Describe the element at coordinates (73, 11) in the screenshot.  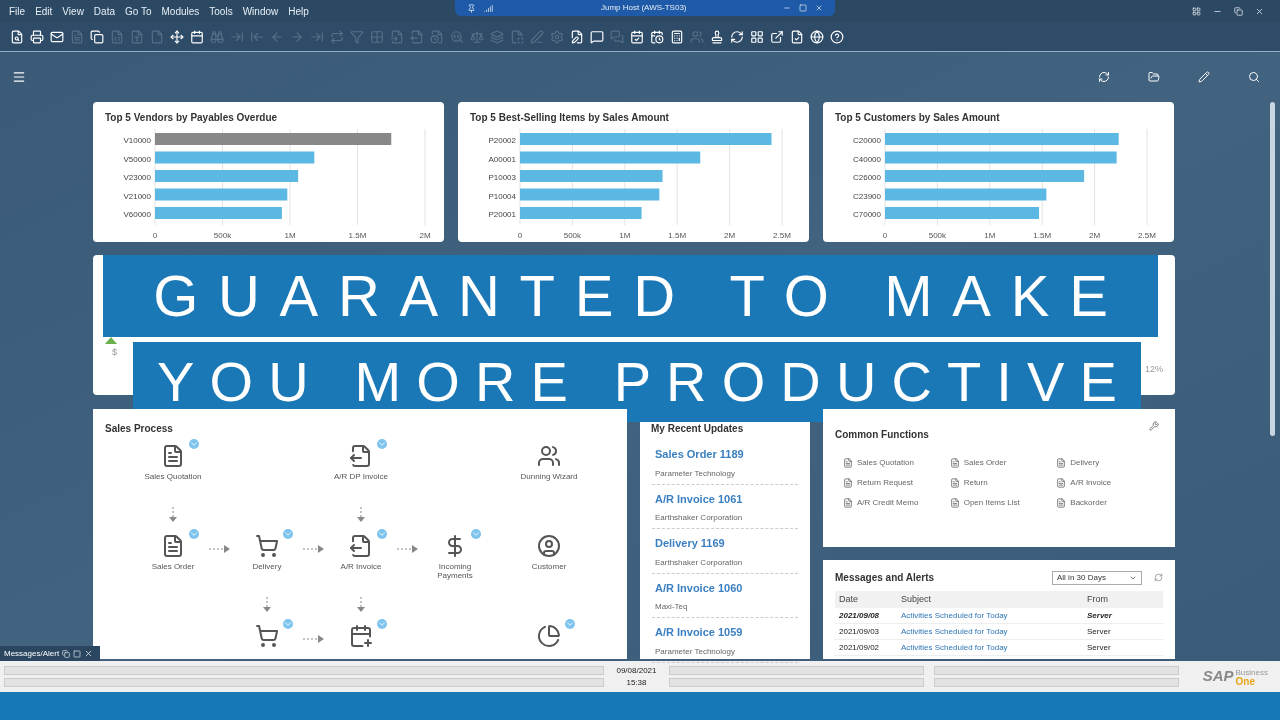
I see `menu-item: View` at that location.